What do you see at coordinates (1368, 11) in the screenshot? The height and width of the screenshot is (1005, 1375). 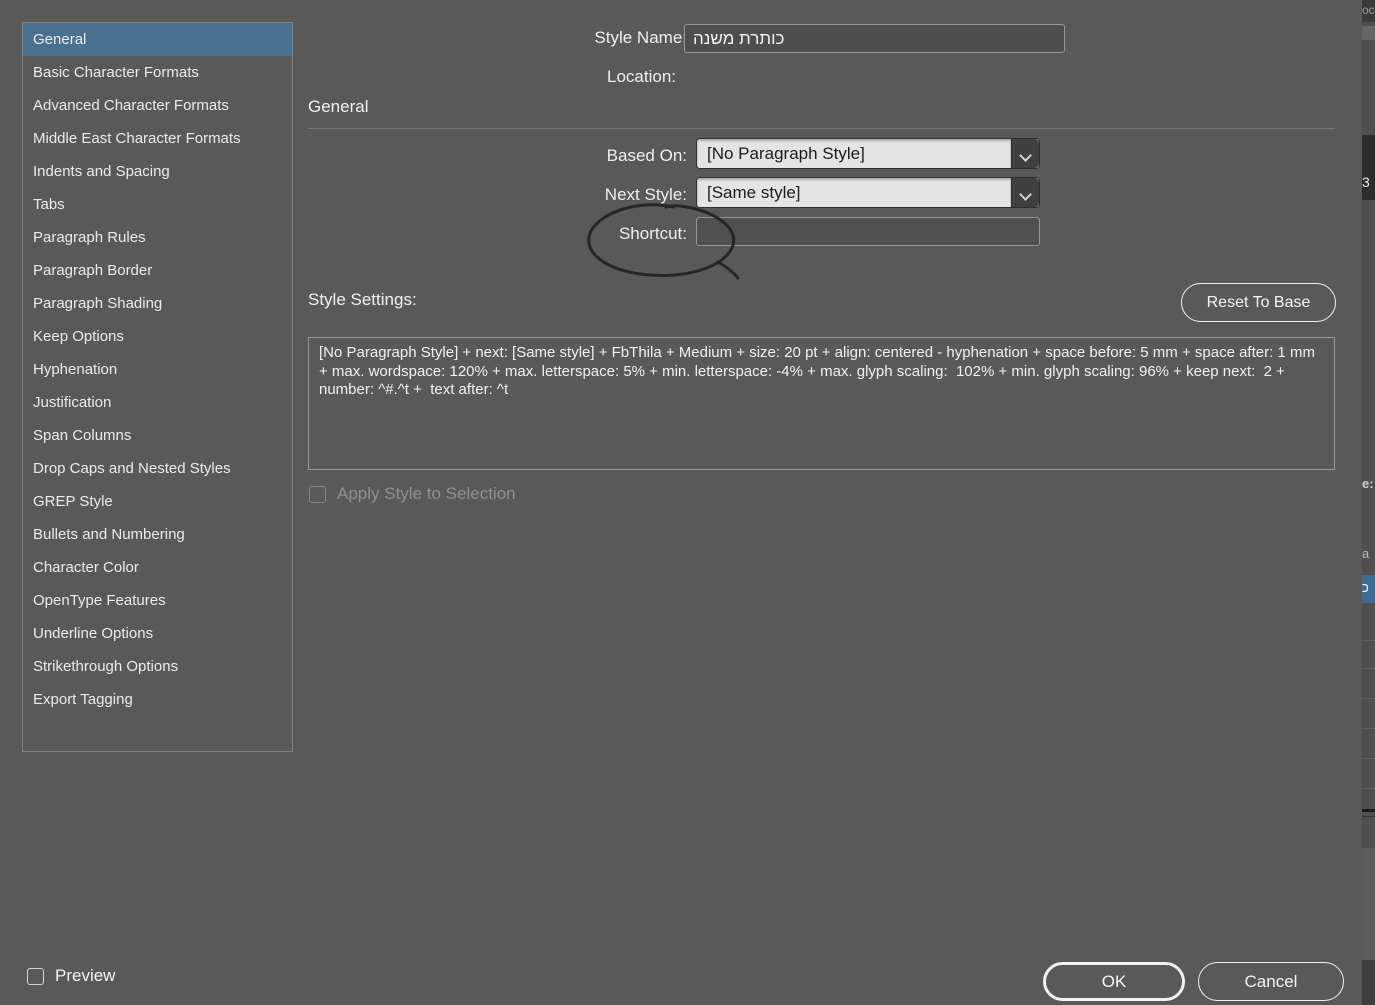 I see `background-panel-tab-fragment: oc` at bounding box center [1368, 11].